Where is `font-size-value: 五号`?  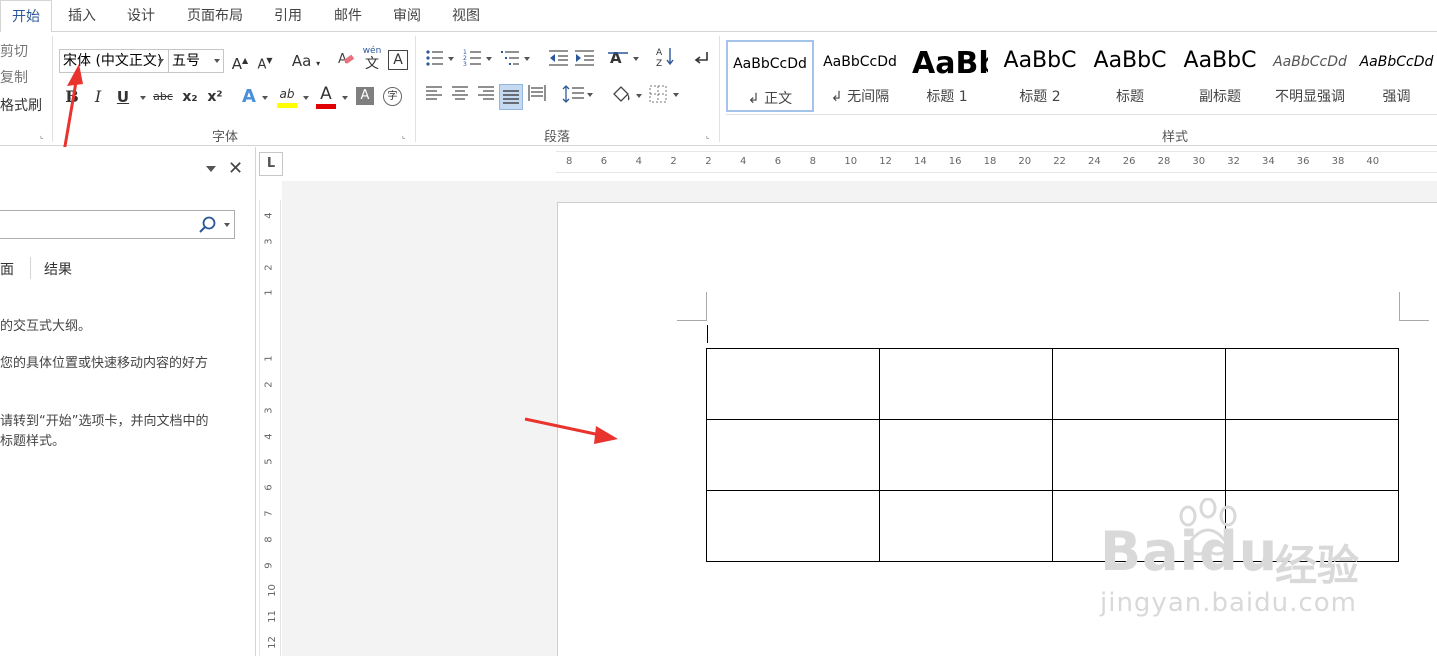
font-size-value: 五号 is located at coordinates (186, 61).